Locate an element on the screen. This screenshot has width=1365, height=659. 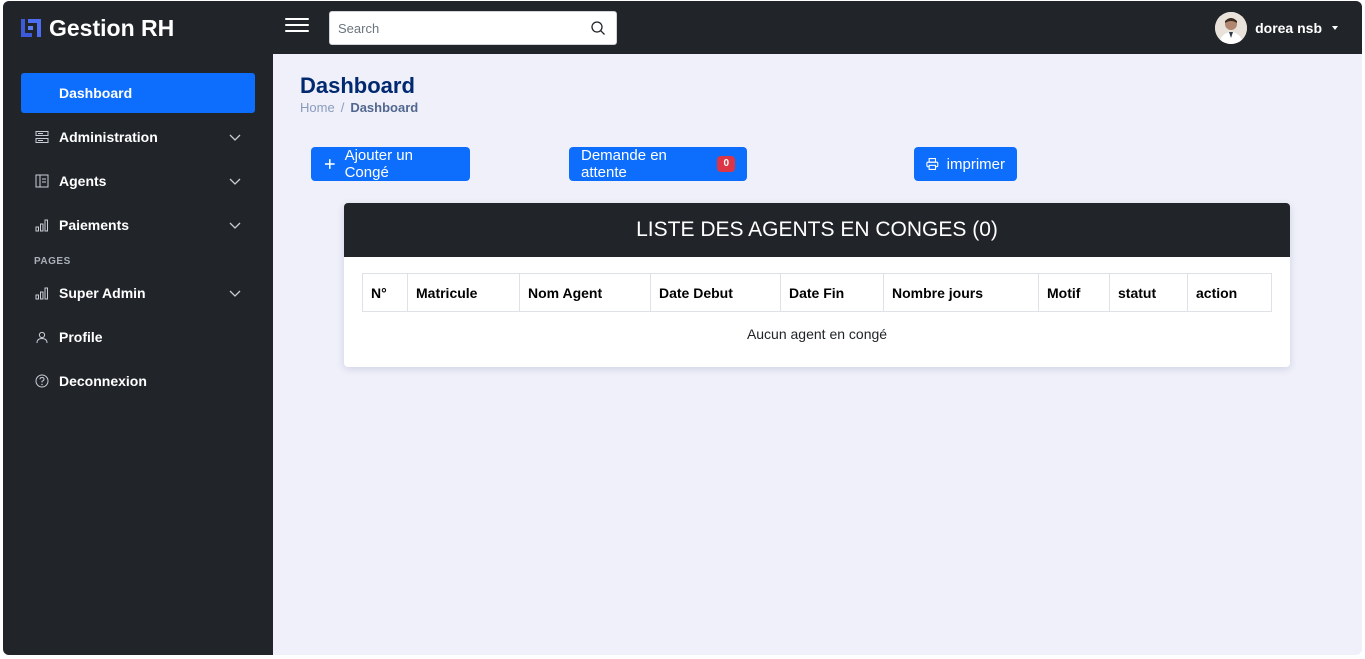
column-header: Date Fin is located at coordinates (832, 292).